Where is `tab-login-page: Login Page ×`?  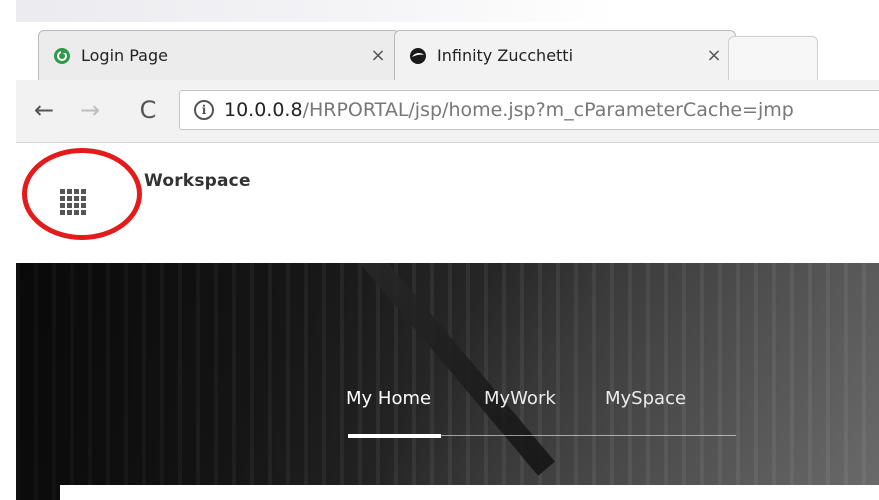 tab-login-page: Login Page × is located at coordinates (219, 55).